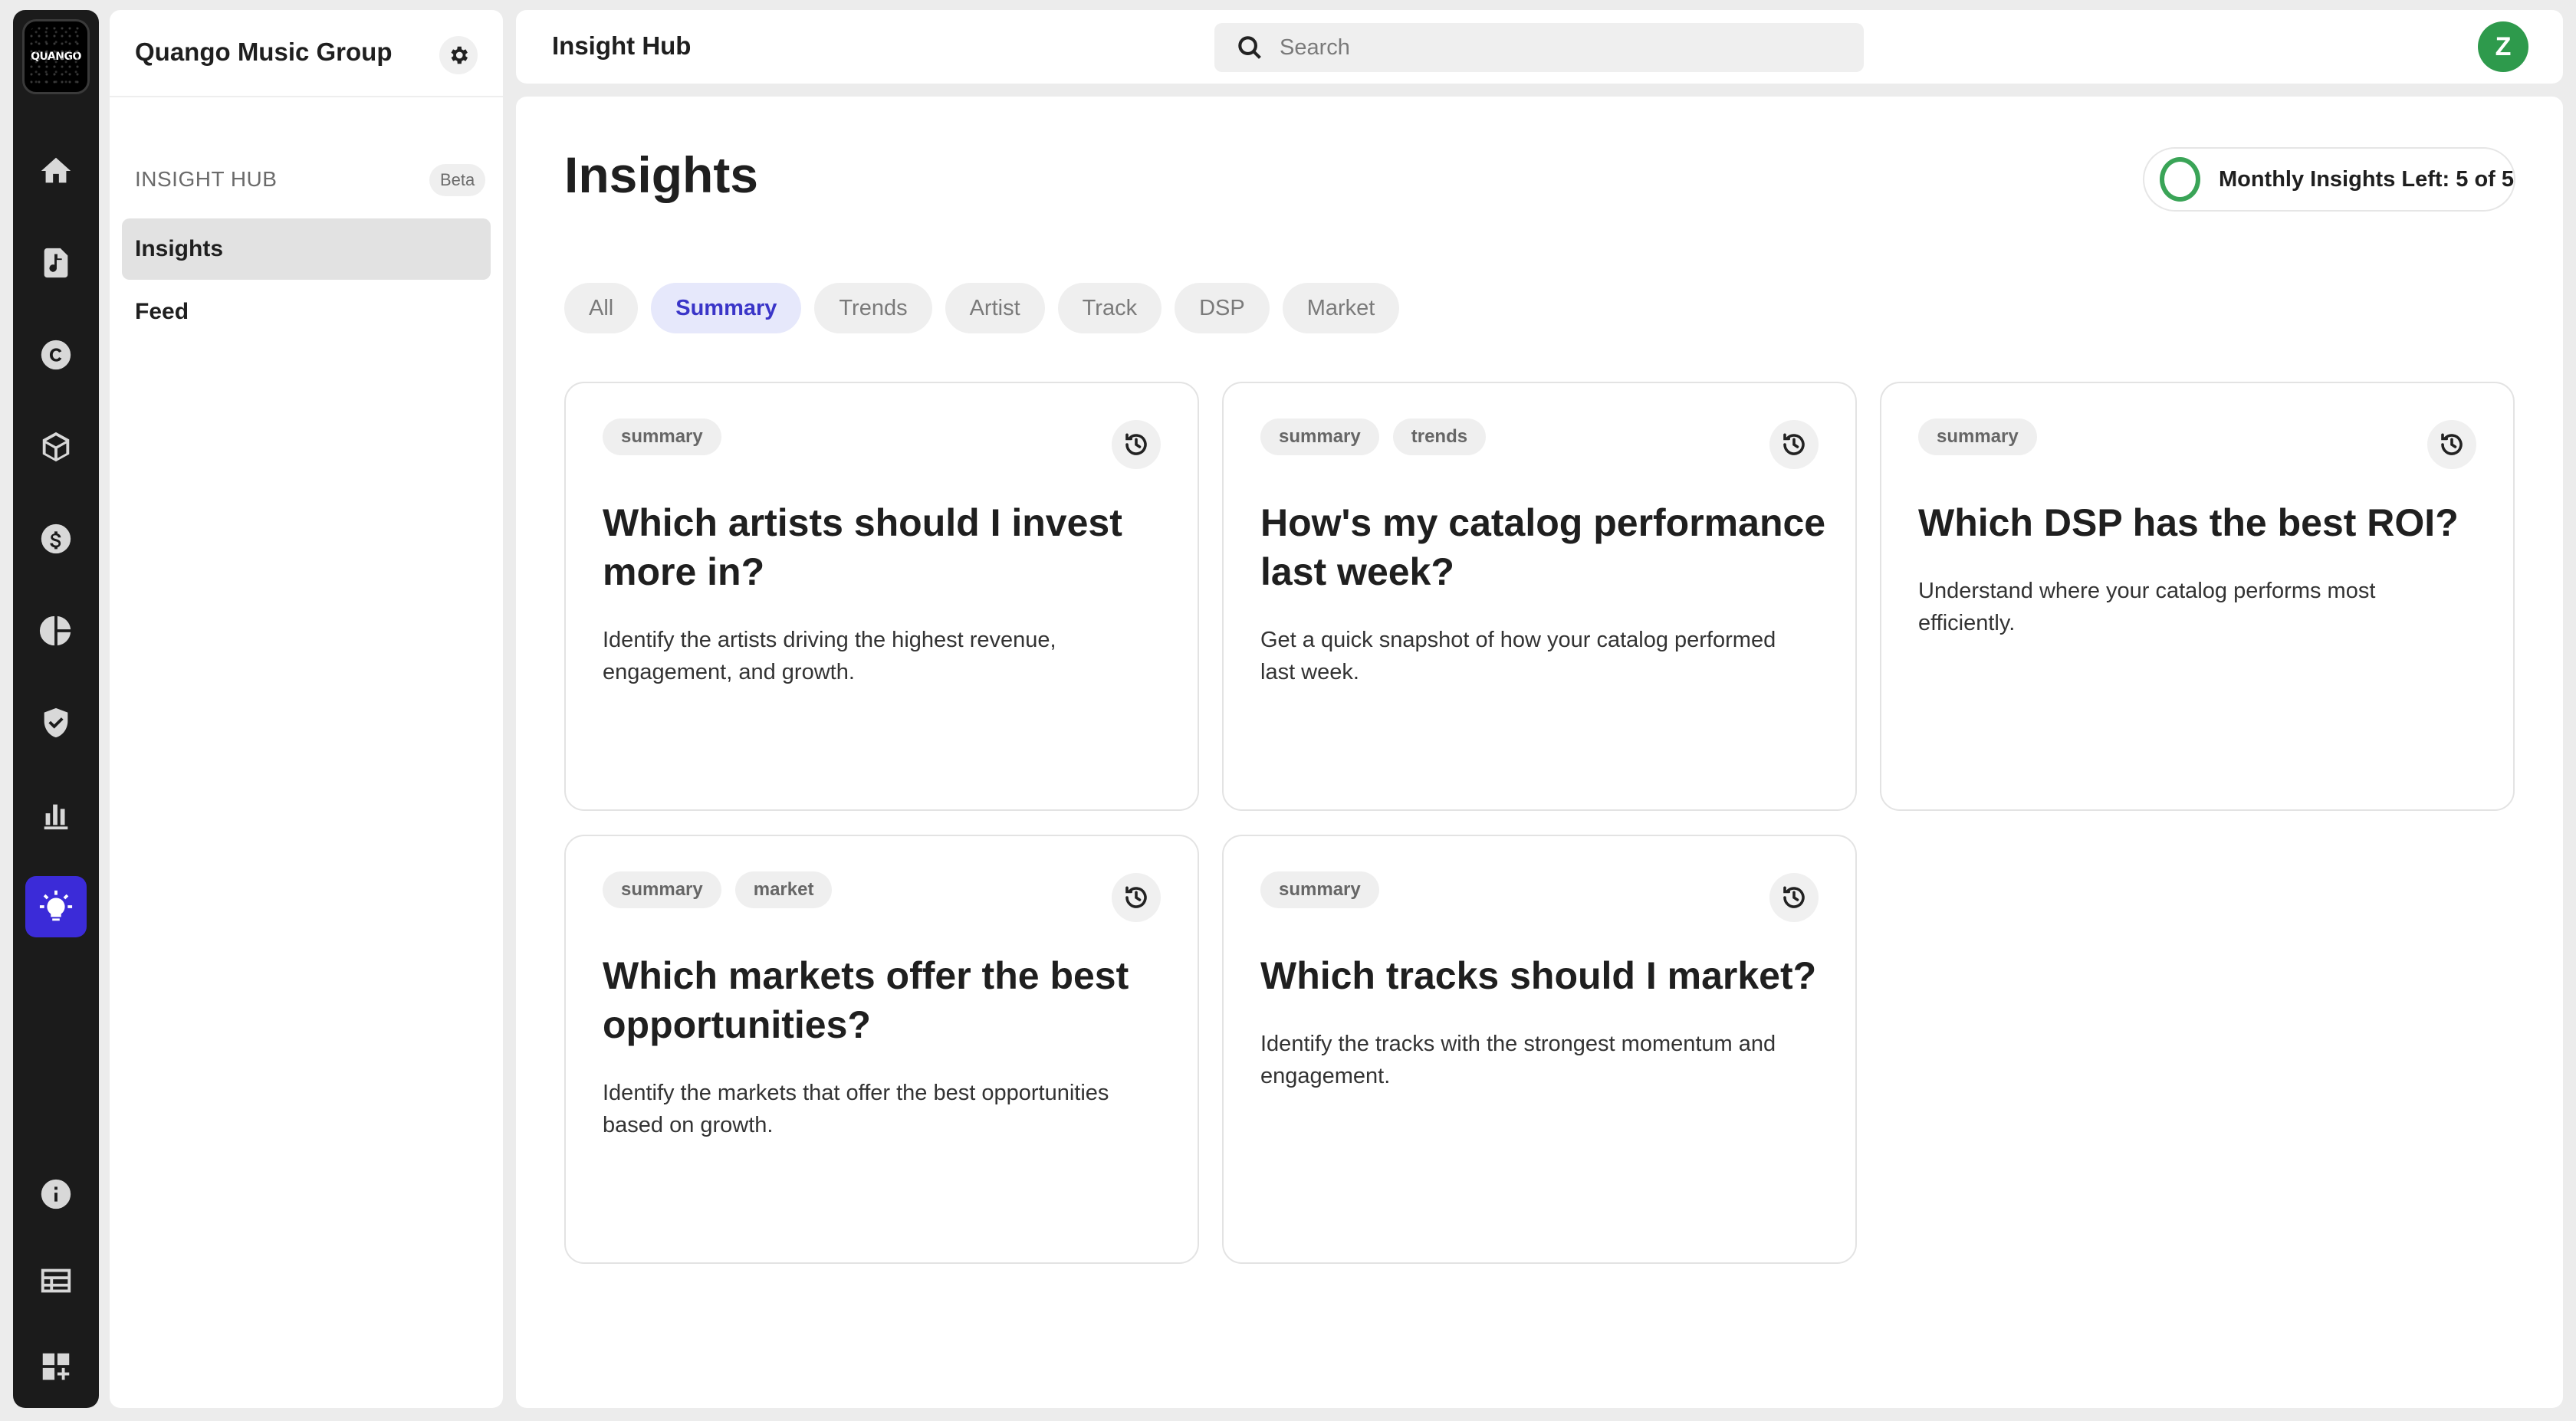 The width and height of the screenshot is (2576, 1421). What do you see at coordinates (264, 52) in the screenshot?
I see `org-name: Quango Music Group` at bounding box center [264, 52].